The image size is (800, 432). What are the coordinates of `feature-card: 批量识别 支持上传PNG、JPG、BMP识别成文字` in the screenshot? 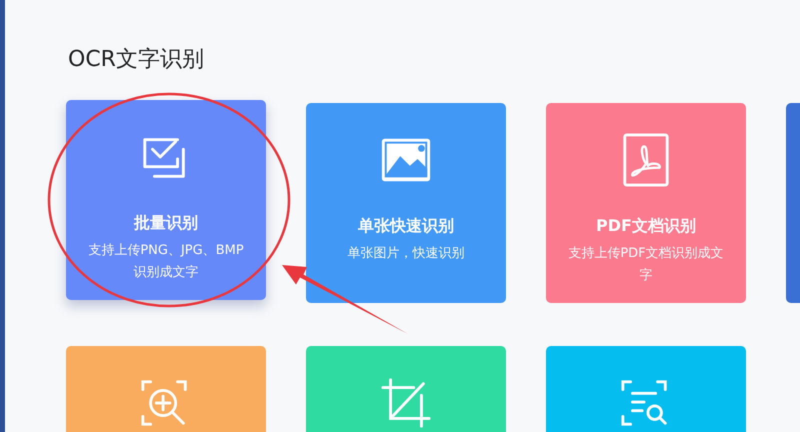 It's located at (166, 200).